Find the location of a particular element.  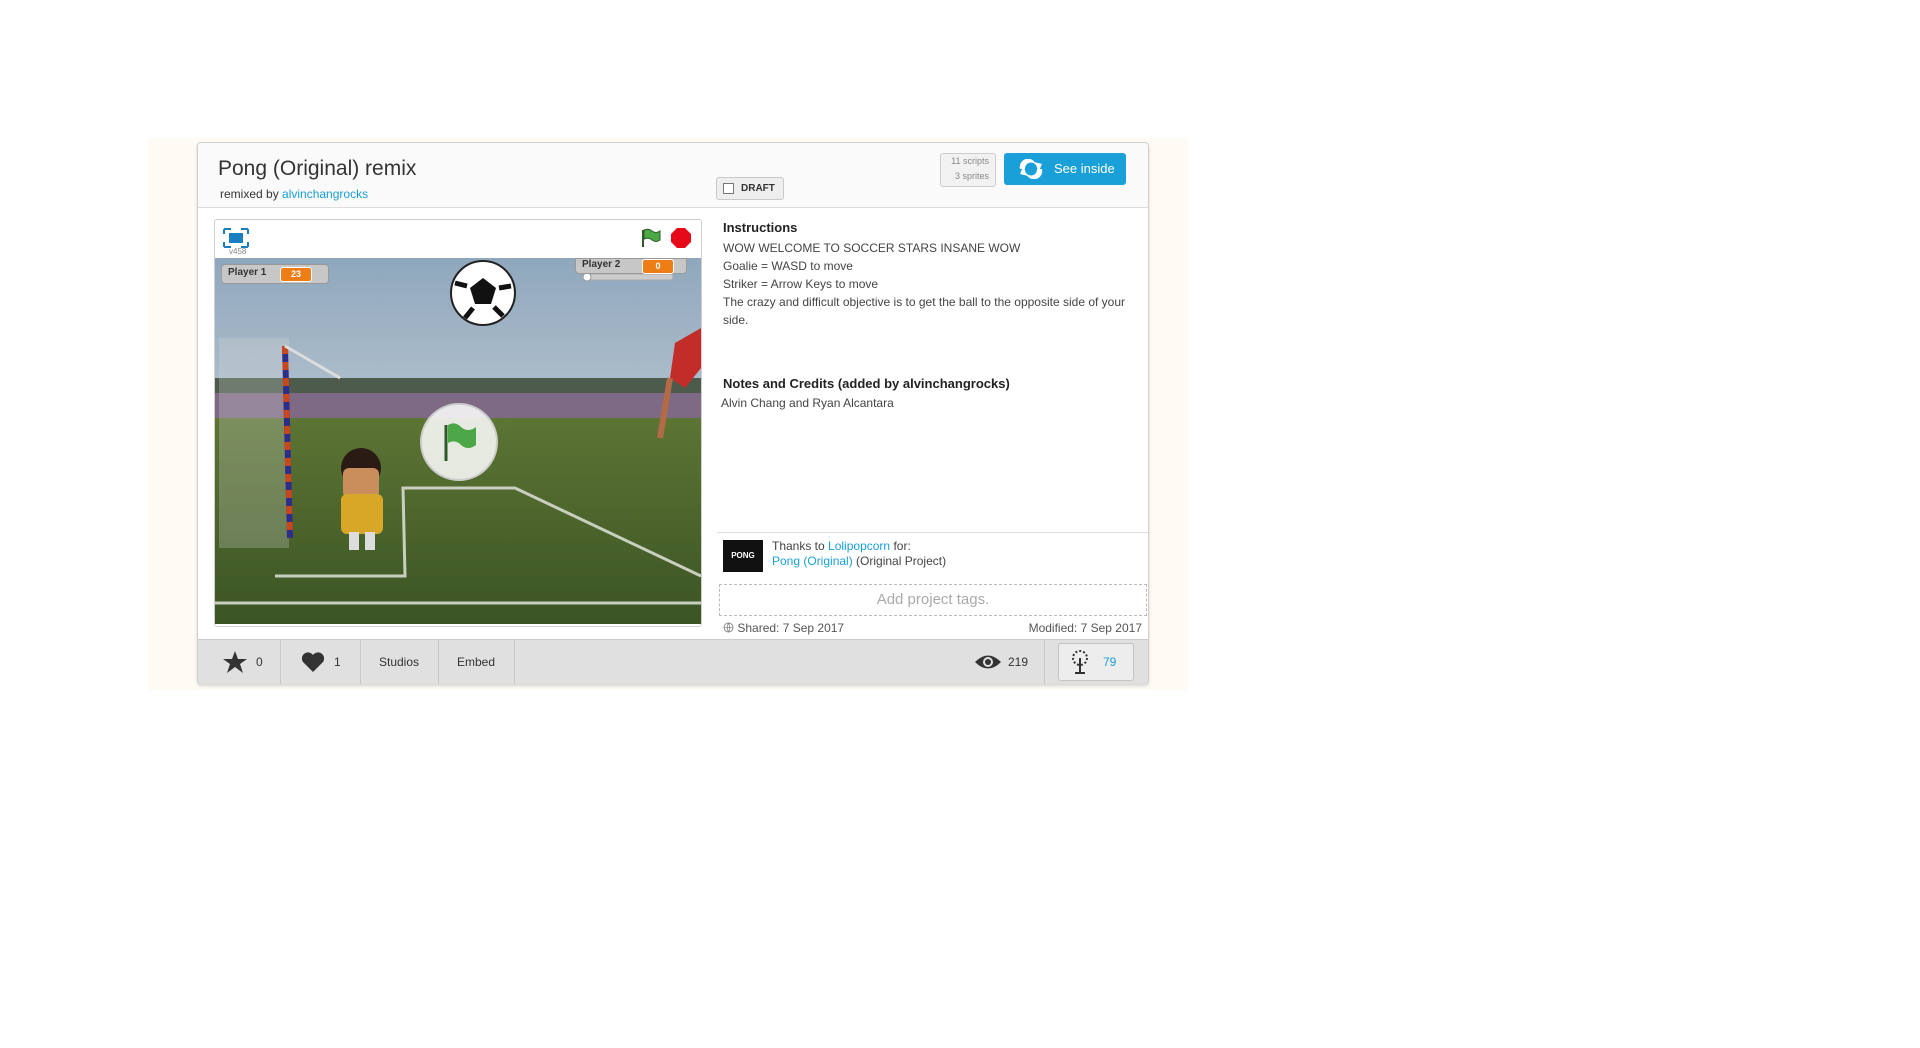

star-icon is located at coordinates (235, 662).